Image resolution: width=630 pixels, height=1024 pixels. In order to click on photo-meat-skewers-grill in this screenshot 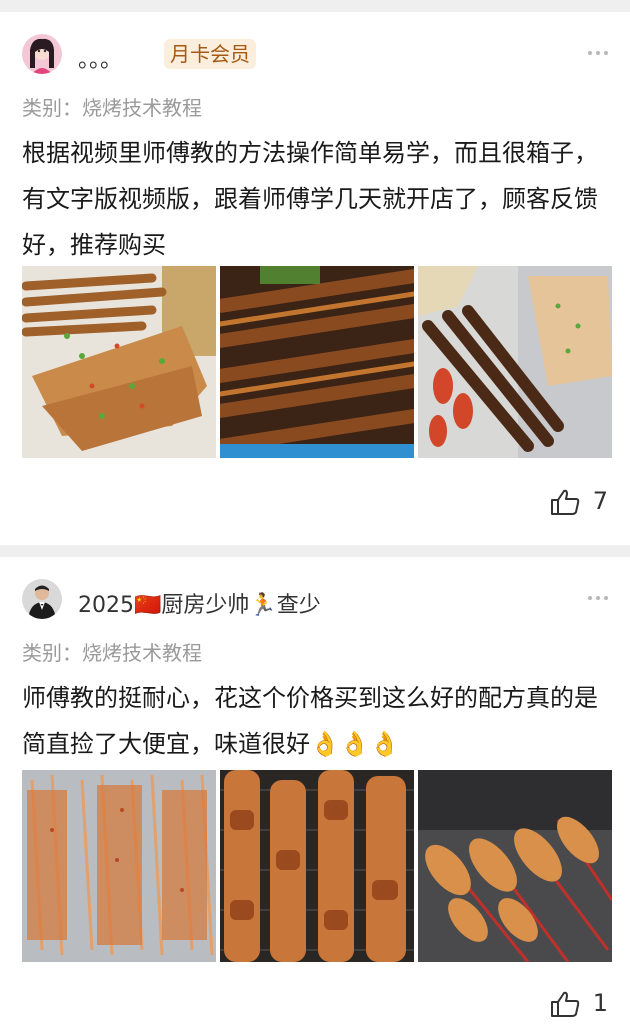, I will do `click(515, 866)`.